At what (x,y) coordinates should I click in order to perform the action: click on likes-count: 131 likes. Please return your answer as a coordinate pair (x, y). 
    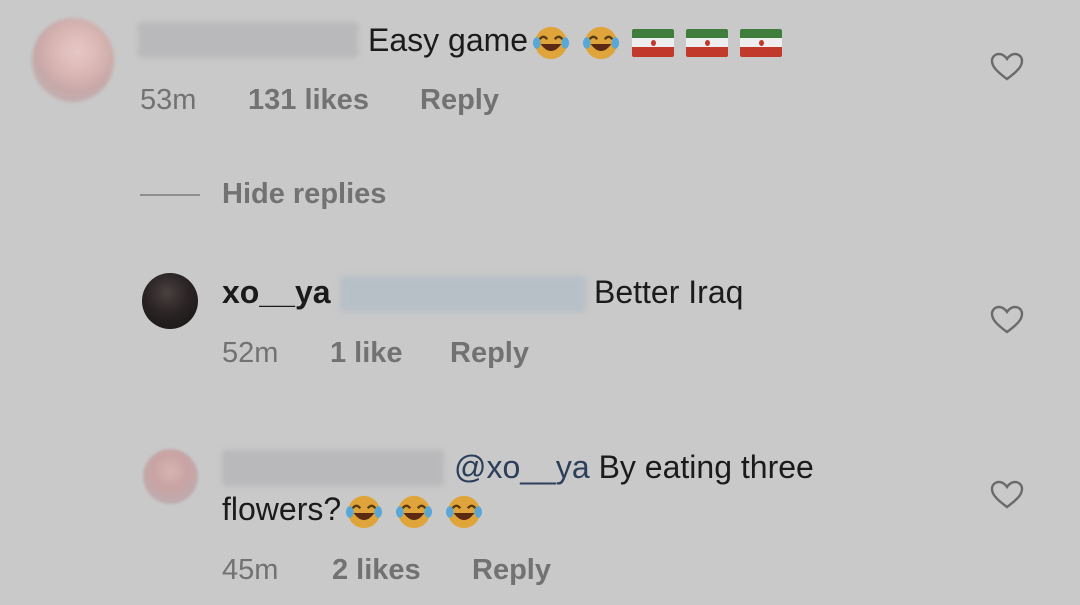
    Looking at the image, I should click on (308, 100).